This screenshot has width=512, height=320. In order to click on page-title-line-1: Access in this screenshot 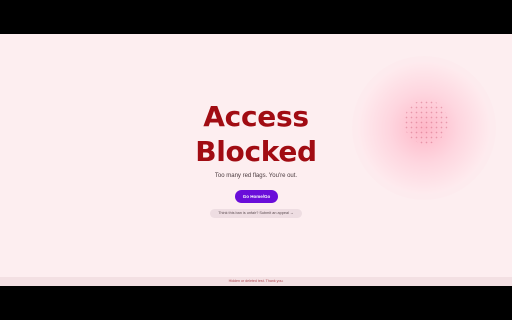, I will do `click(256, 116)`.